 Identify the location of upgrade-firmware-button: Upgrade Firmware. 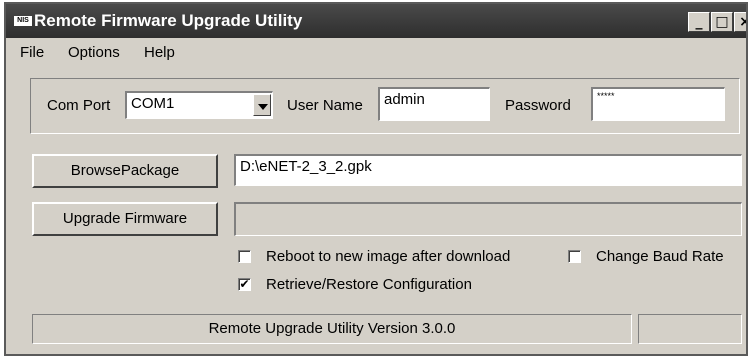
(125, 219).